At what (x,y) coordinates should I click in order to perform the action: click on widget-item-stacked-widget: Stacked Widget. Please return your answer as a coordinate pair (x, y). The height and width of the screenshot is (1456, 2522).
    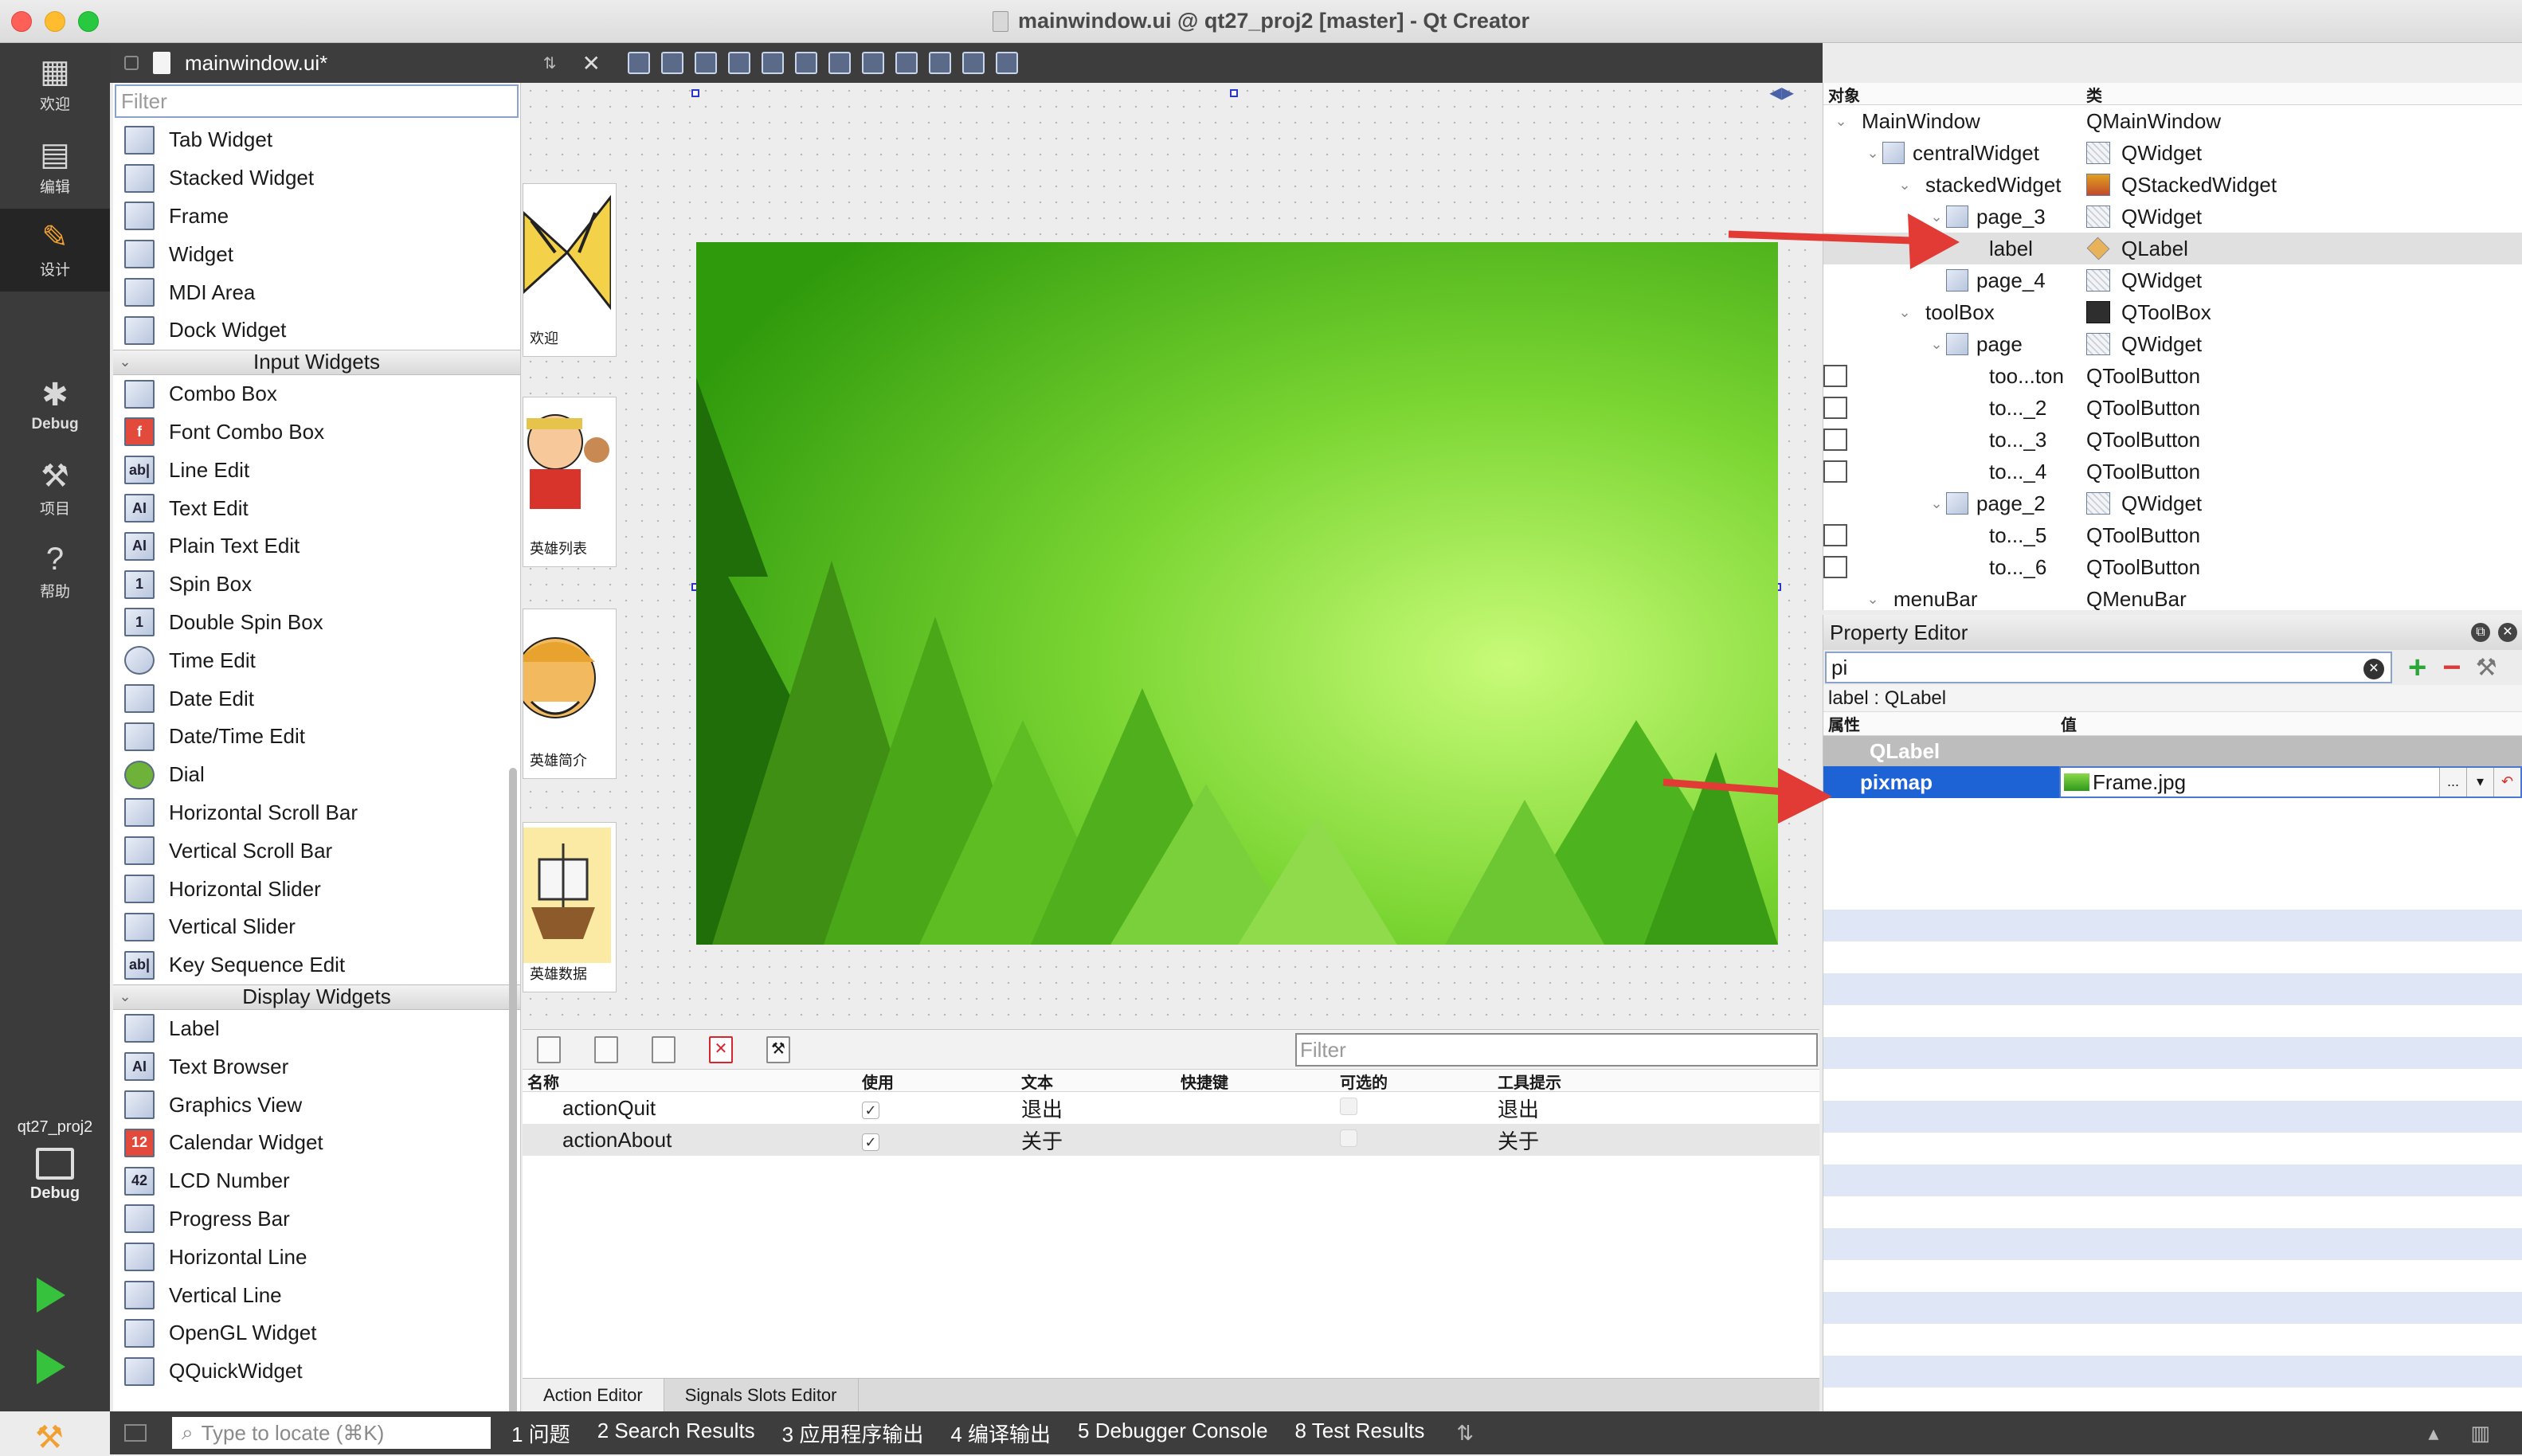
    Looking at the image, I should click on (316, 178).